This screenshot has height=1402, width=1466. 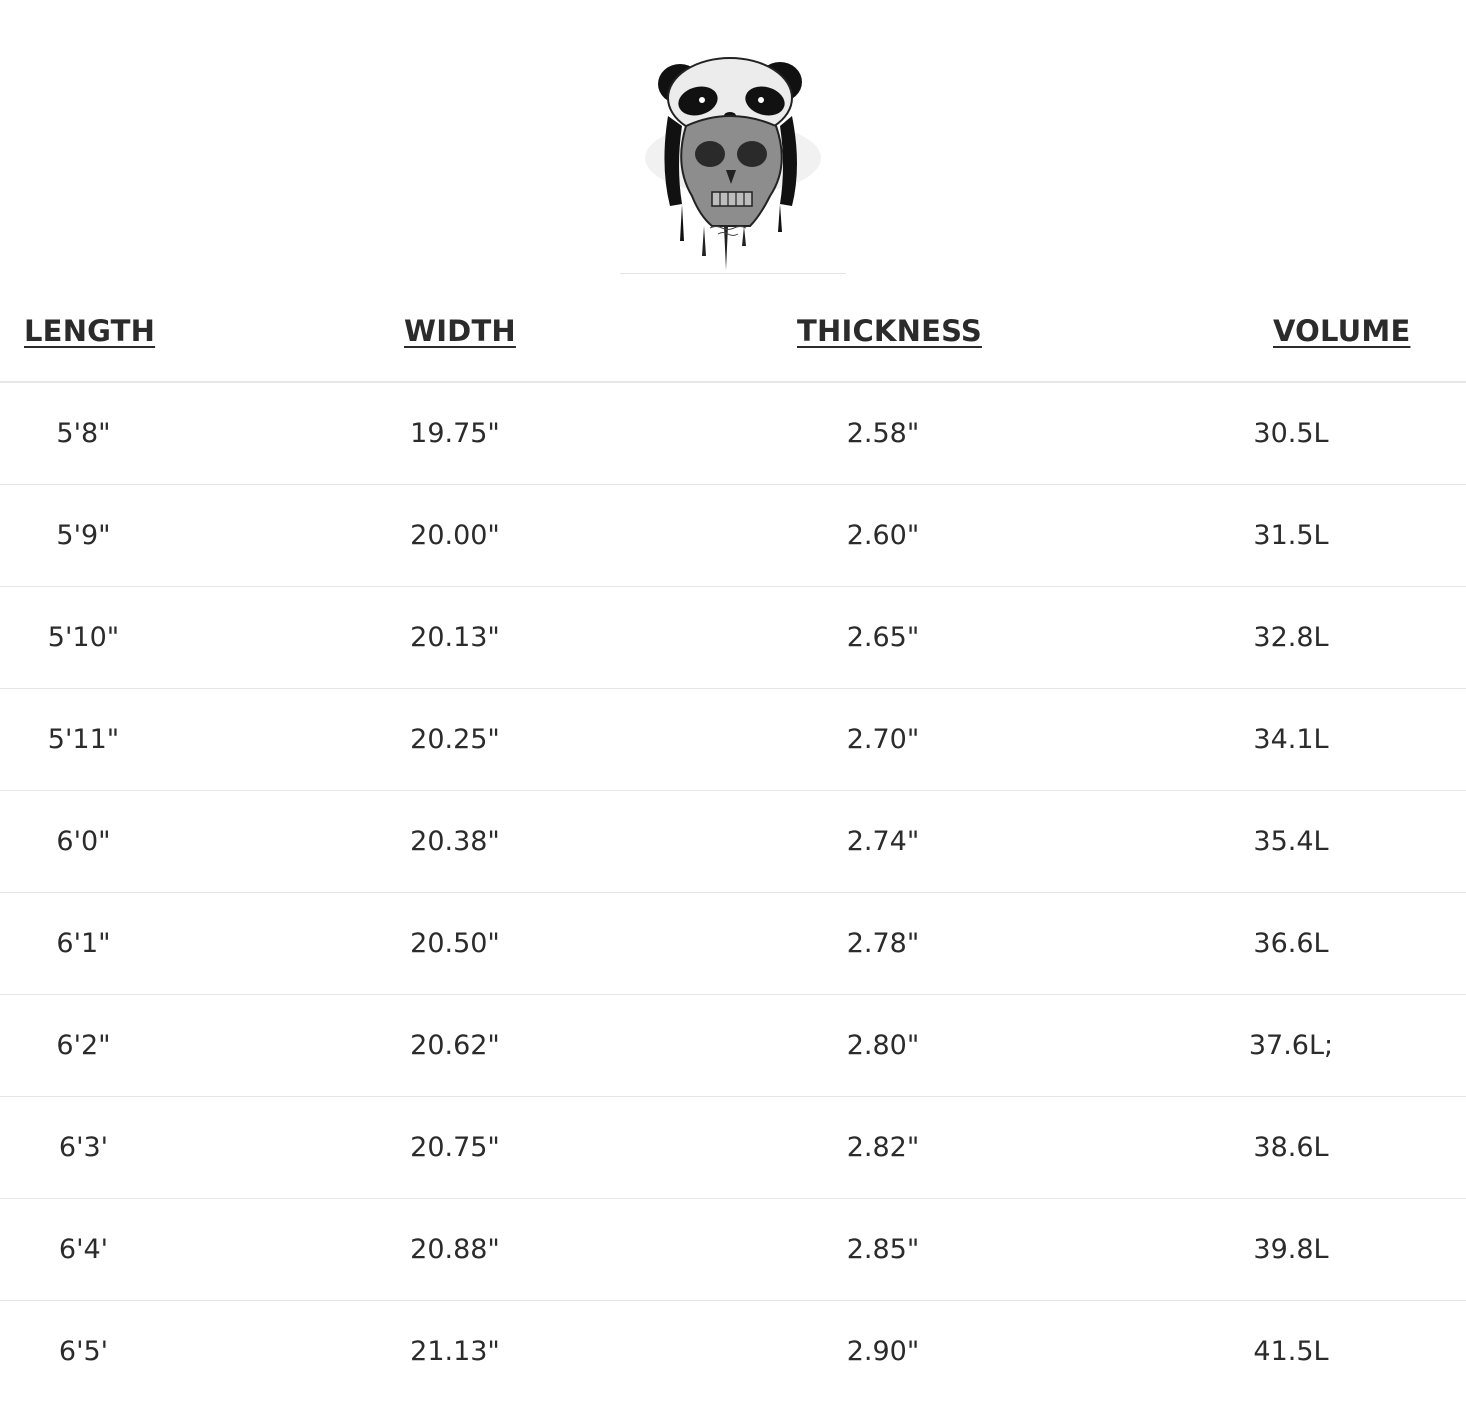 I want to click on cell-width-value: 20.50", so click(x=361, y=943).